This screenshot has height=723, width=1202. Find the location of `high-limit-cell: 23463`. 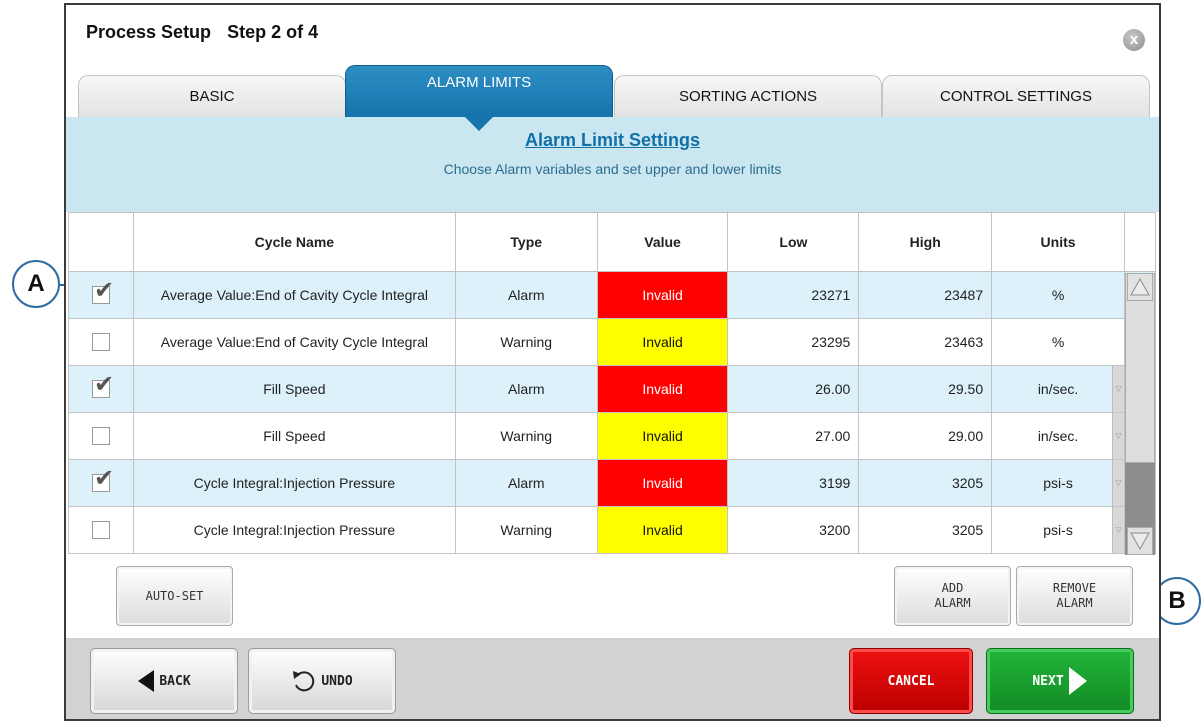

high-limit-cell: 23463 is located at coordinates (925, 342).